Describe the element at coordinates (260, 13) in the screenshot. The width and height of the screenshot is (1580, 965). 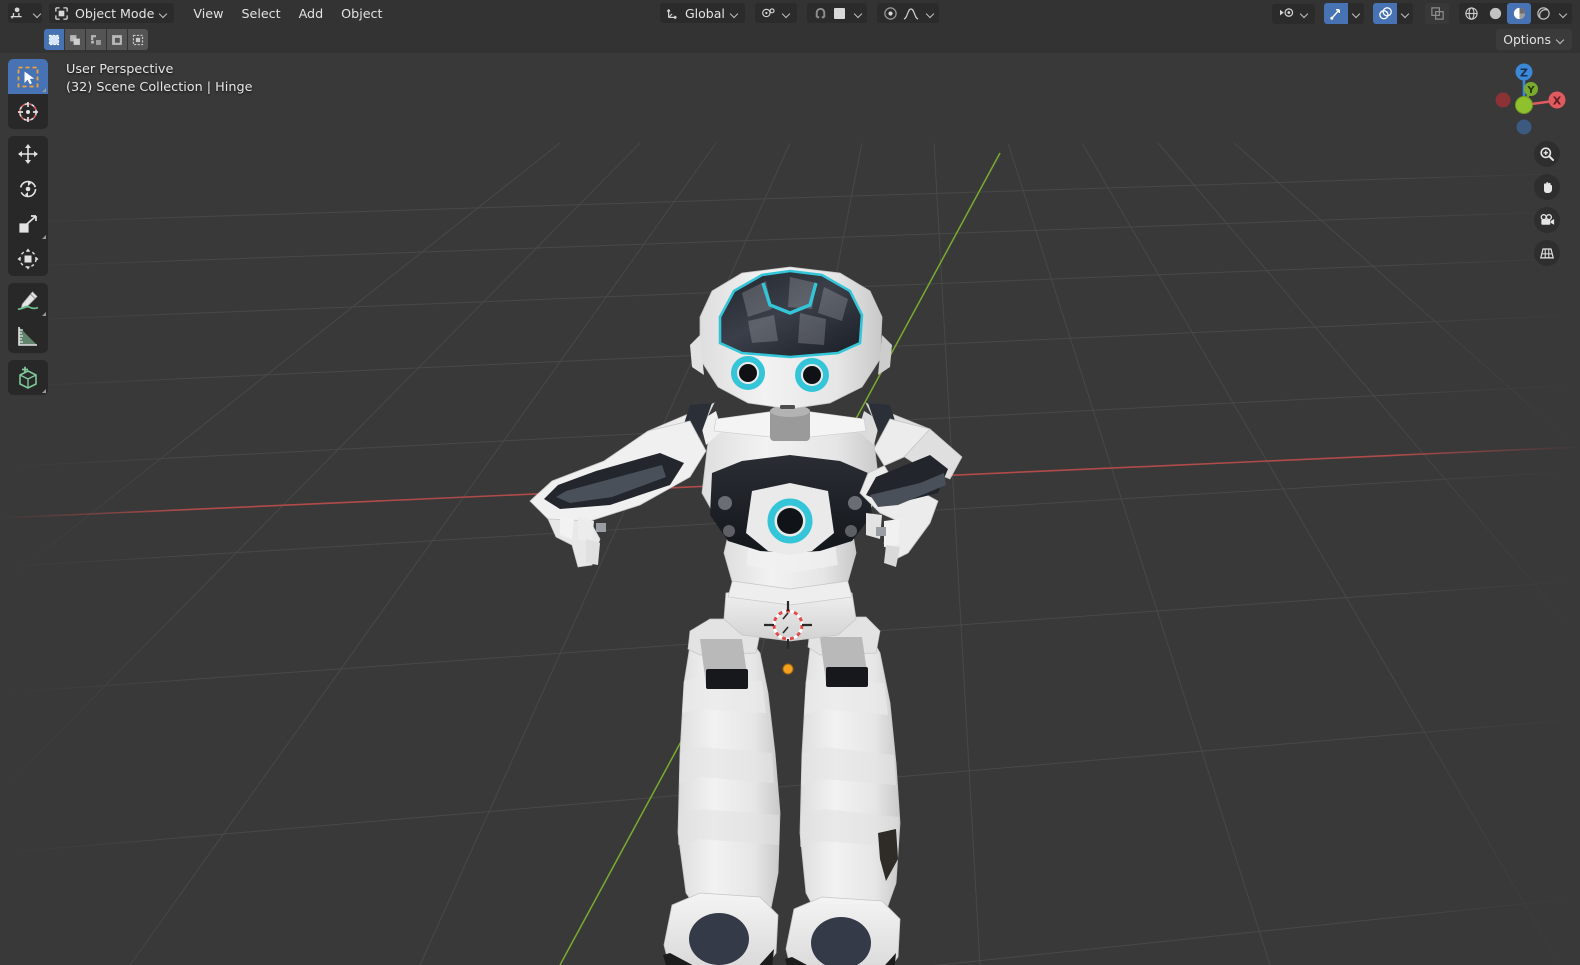
I see `menu-select: Select` at that location.